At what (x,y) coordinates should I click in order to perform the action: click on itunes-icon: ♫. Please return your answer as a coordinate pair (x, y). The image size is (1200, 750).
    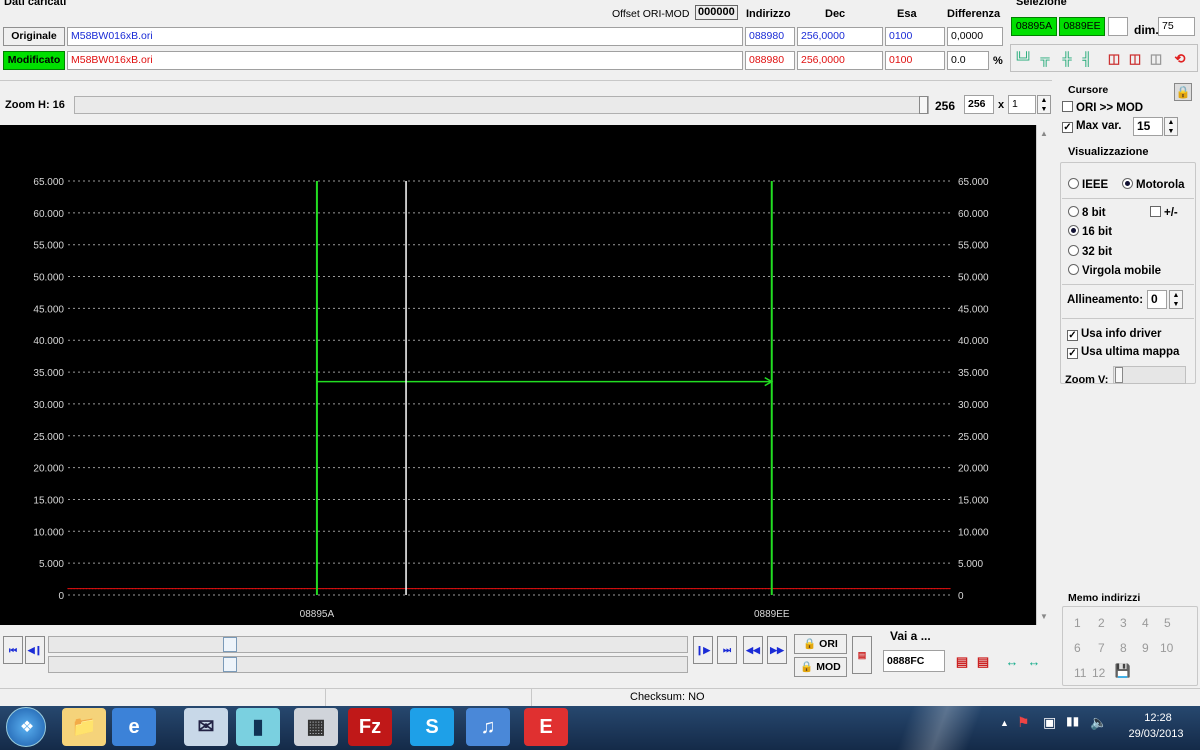
    Looking at the image, I should click on (488, 727).